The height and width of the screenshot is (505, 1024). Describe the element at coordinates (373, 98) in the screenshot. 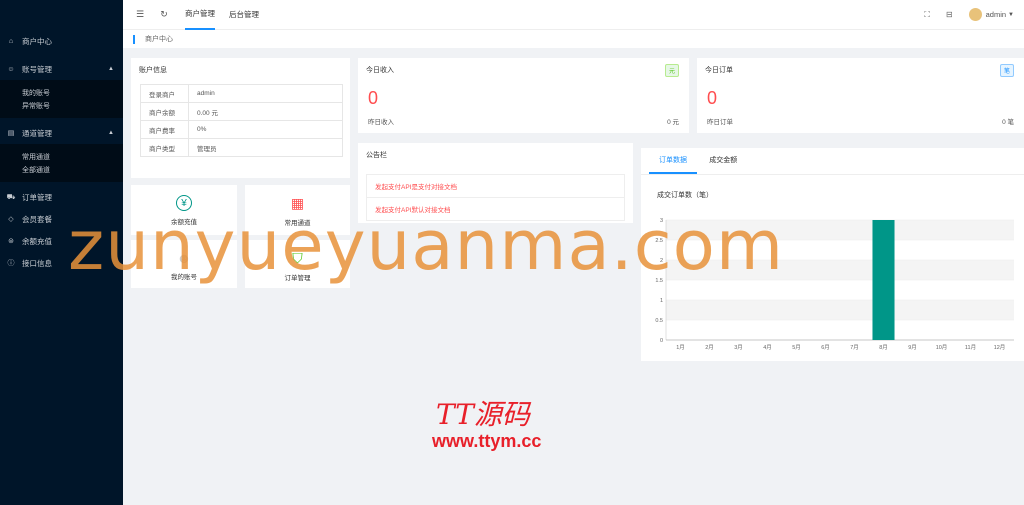

I see `income-value: 0` at that location.